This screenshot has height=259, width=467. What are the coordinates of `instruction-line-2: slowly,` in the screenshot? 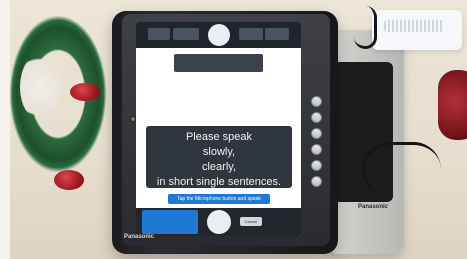 It's located at (219, 152).